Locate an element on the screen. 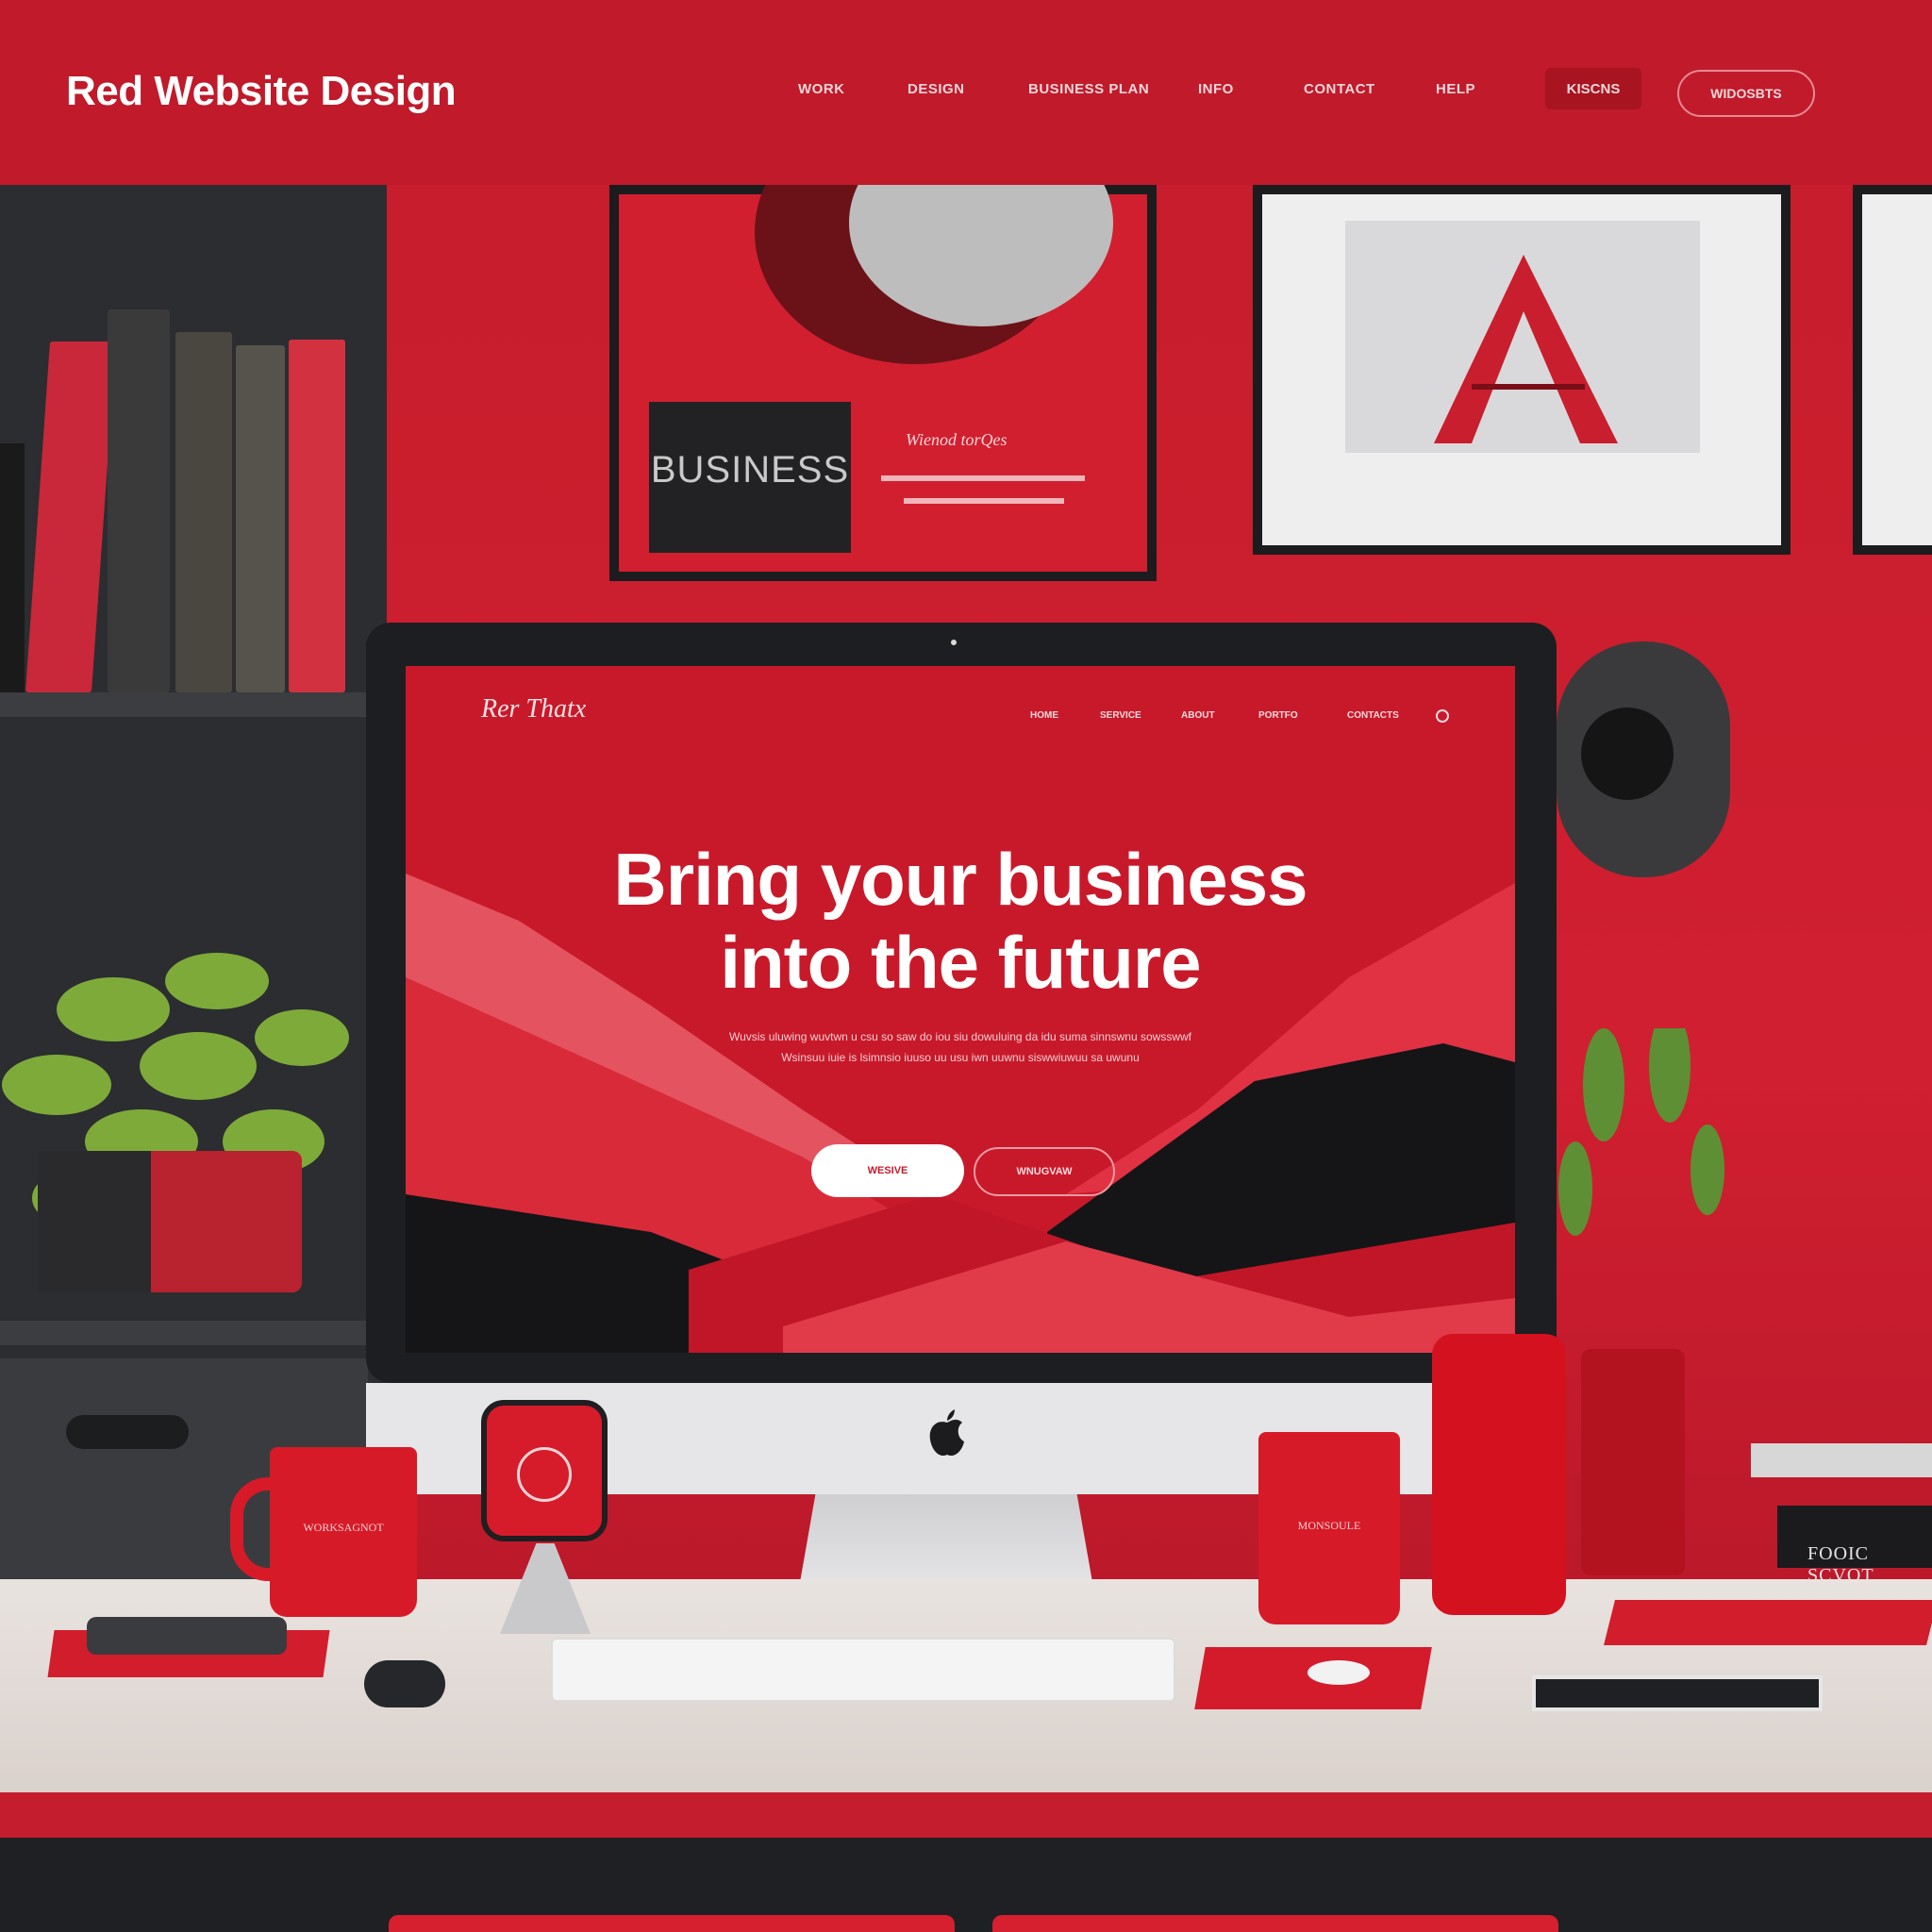 The height and width of the screenshot is (1932, 1932). poster-note: Wienod torQes is located at coordinates (957, 440).